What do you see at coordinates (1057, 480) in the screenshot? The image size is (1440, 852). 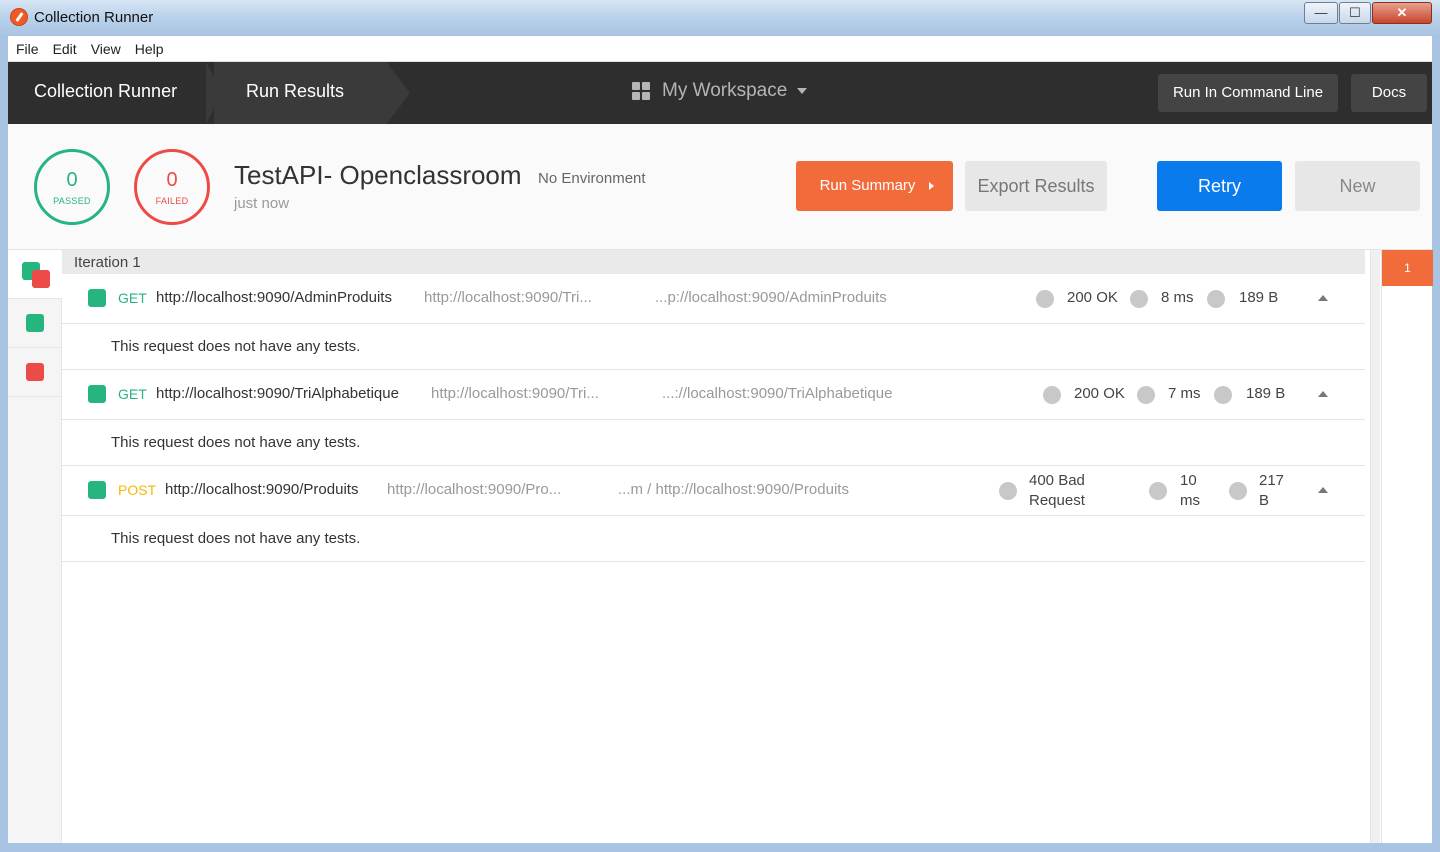 I see `response-status-line1: 400 Bad` at bounding box center [1057, 480].